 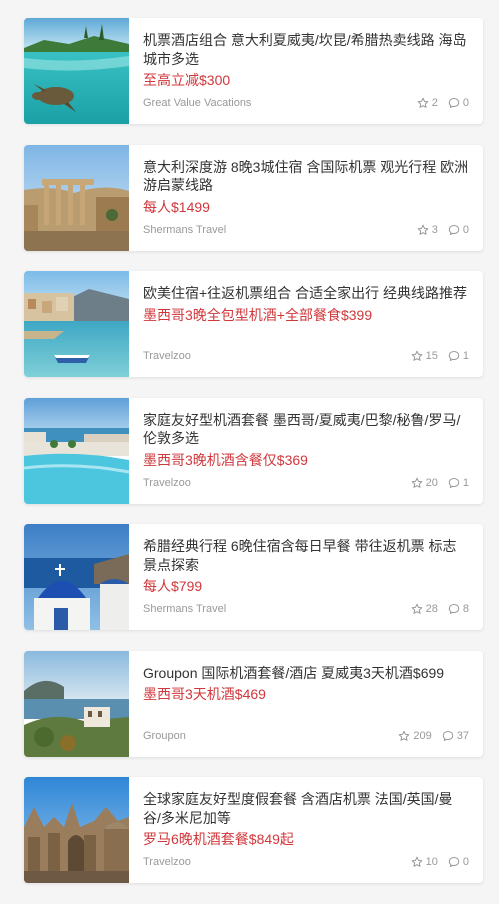 What do you see at coordinates (424, 356) in the screenshot?
I see `like-button: 15` at bounding box center [424, 356].